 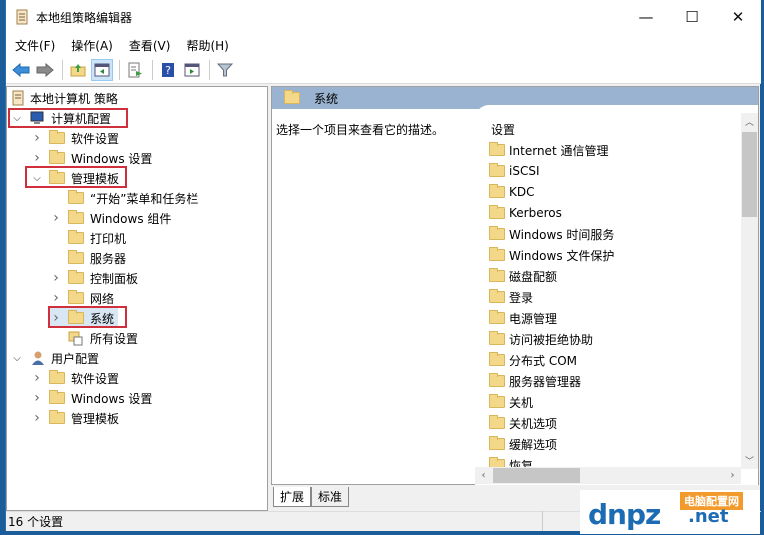 I want to click on menu-action: 操作(A), so click(x=92, y=45).